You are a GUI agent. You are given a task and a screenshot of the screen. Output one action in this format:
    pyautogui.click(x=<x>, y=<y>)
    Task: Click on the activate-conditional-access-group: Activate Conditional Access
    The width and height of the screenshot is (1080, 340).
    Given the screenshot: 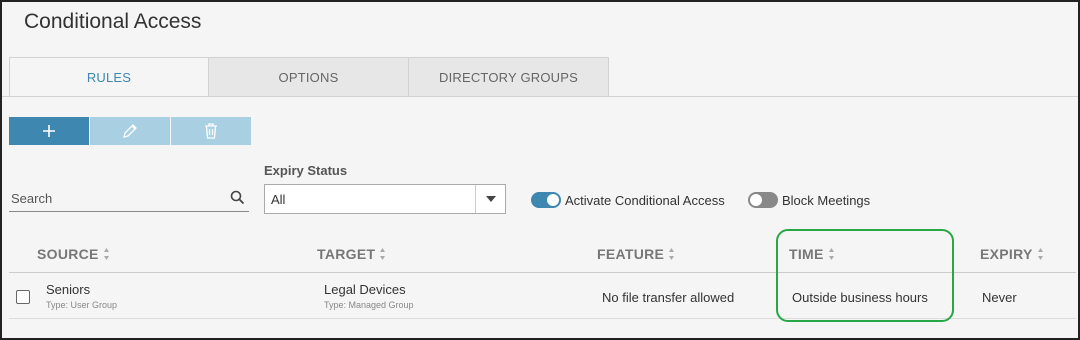 What is the action you would take?
    pyautogui.click(x=628, y=200)
    